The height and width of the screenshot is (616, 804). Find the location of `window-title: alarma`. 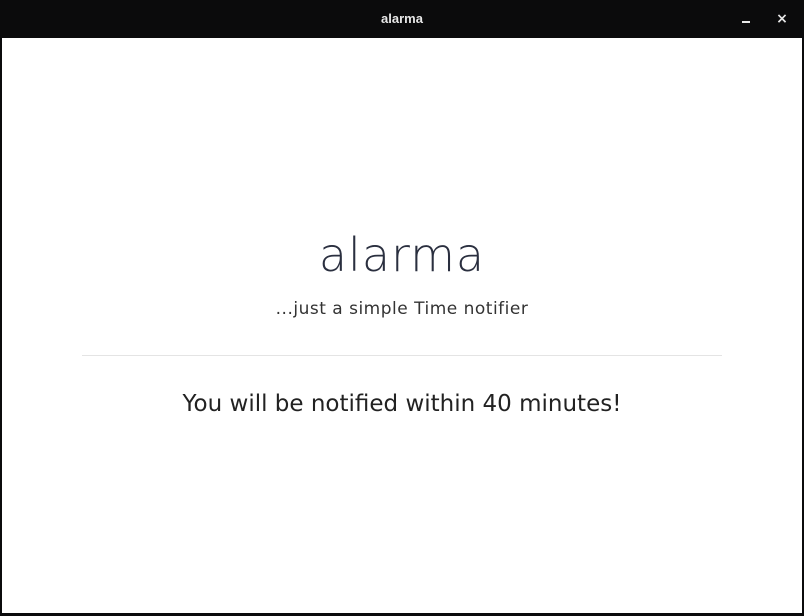

window-title: alarma is located at coordinates (402, 18).